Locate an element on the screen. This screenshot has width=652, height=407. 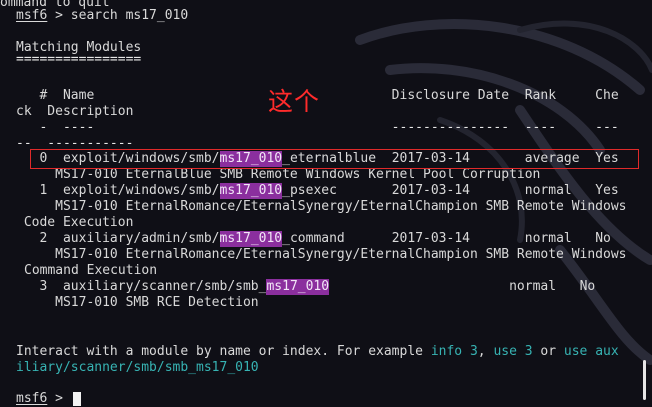
active-prompt-line: msf6 > is located at coordinates (48, 399).